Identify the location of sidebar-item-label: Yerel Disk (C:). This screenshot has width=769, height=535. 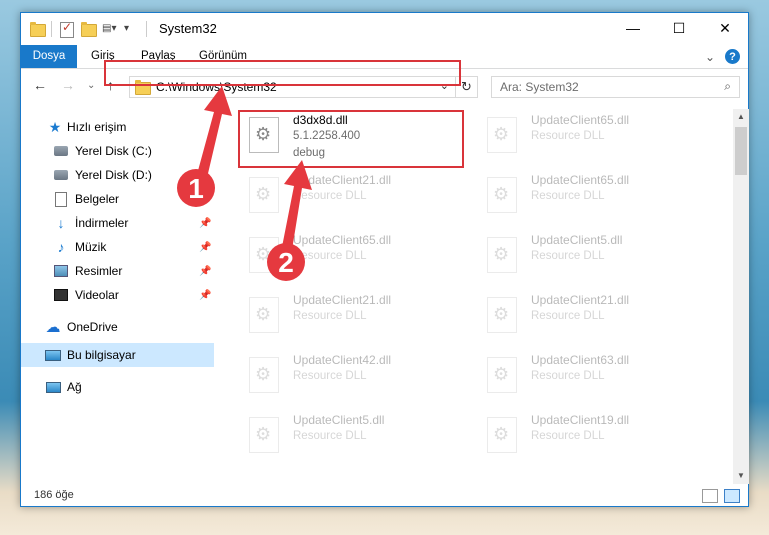
(113, 151).